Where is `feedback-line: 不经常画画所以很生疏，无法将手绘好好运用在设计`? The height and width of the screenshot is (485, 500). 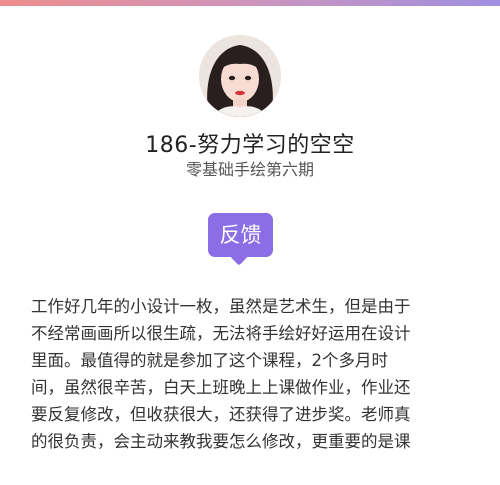 feedback-line: 不经常画画所以很生疏，无法将手绘好好运用在设计 is located at coordinates (221, 333).